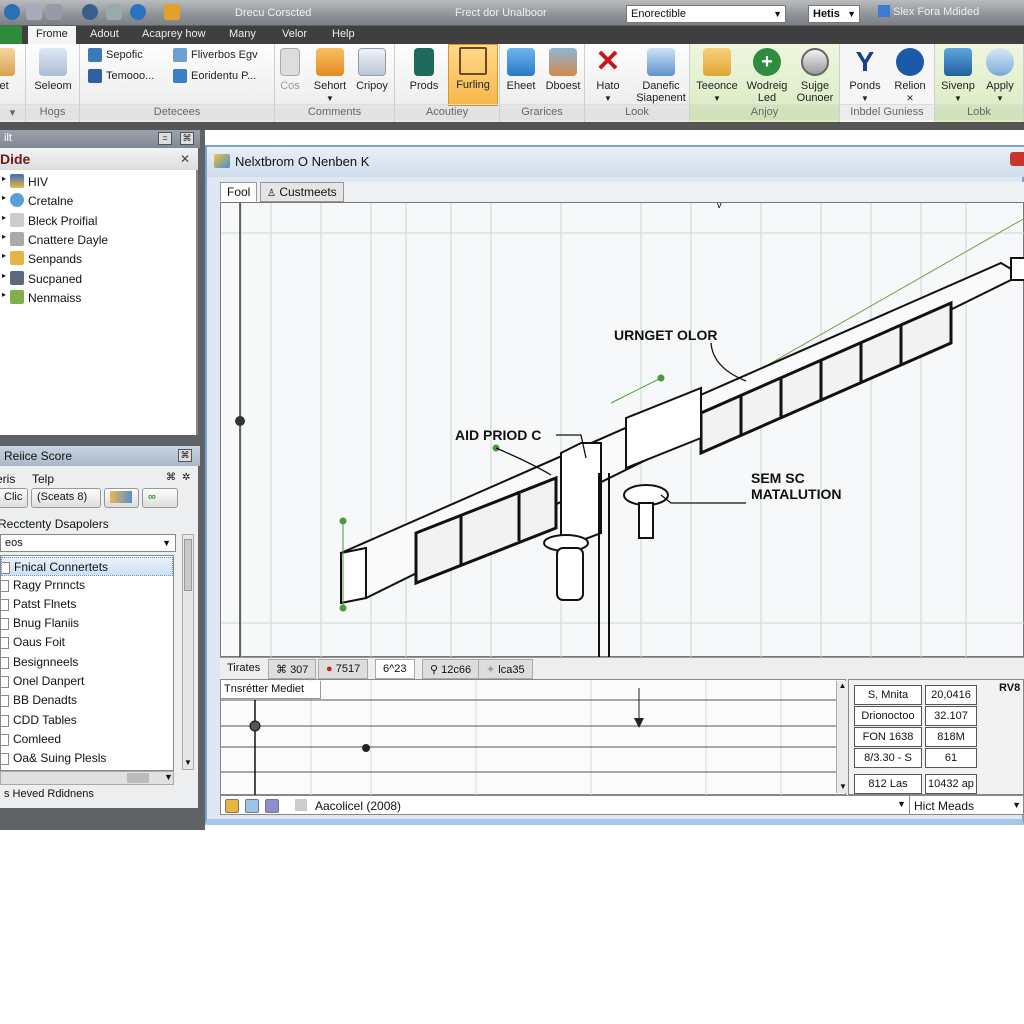  What do you see at coordinates (244, 669) in the screenshot?
I see `tab-tirates: Tirates` at bounding box center [244, 669].